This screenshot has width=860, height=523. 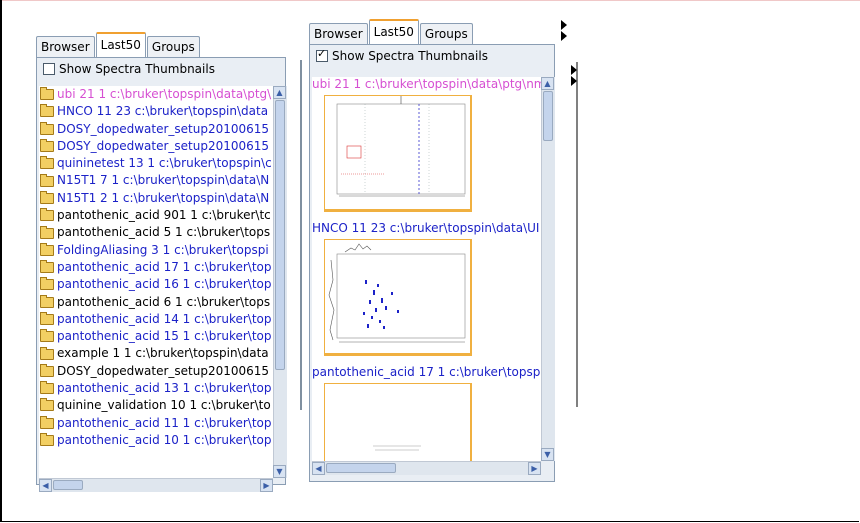 I want to click on right-scroll-thumb, so click(x=548, y=116).